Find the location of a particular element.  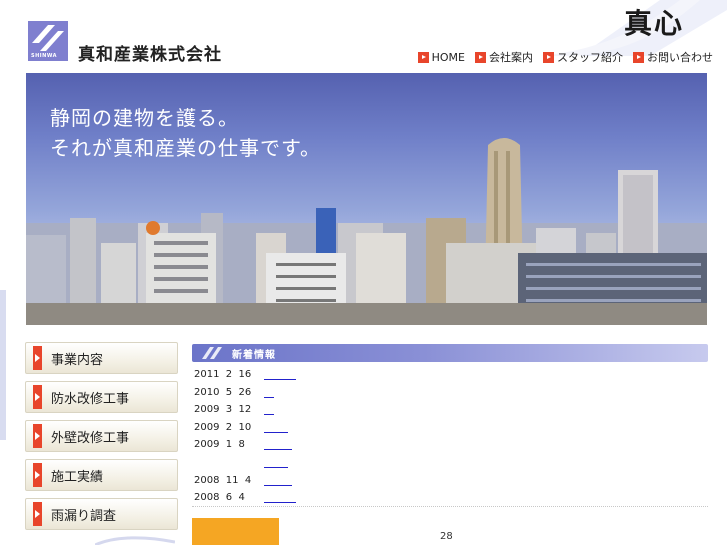

sidebar-item-label: 施工実績 is located at coordinates (77, 477).